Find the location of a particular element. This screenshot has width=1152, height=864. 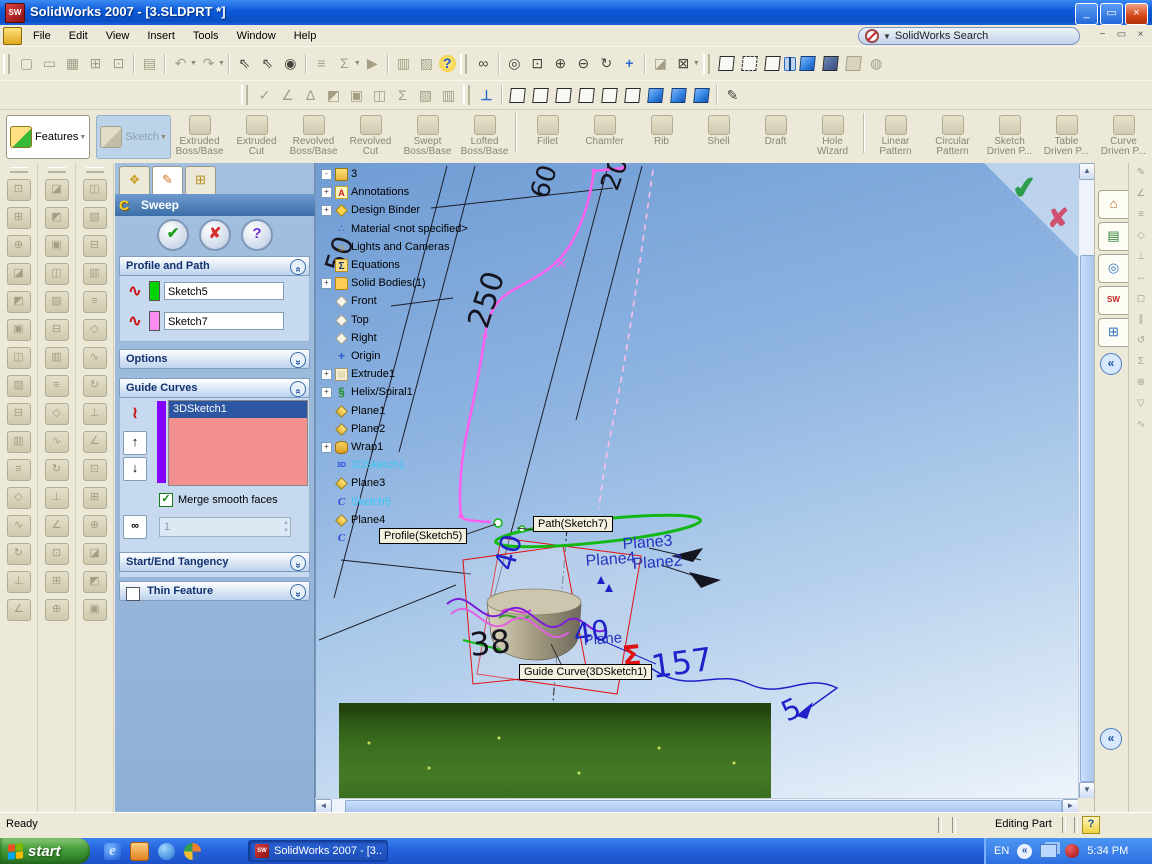

profile-path-header: Profile and Path » is located at coordinates (214, 266).